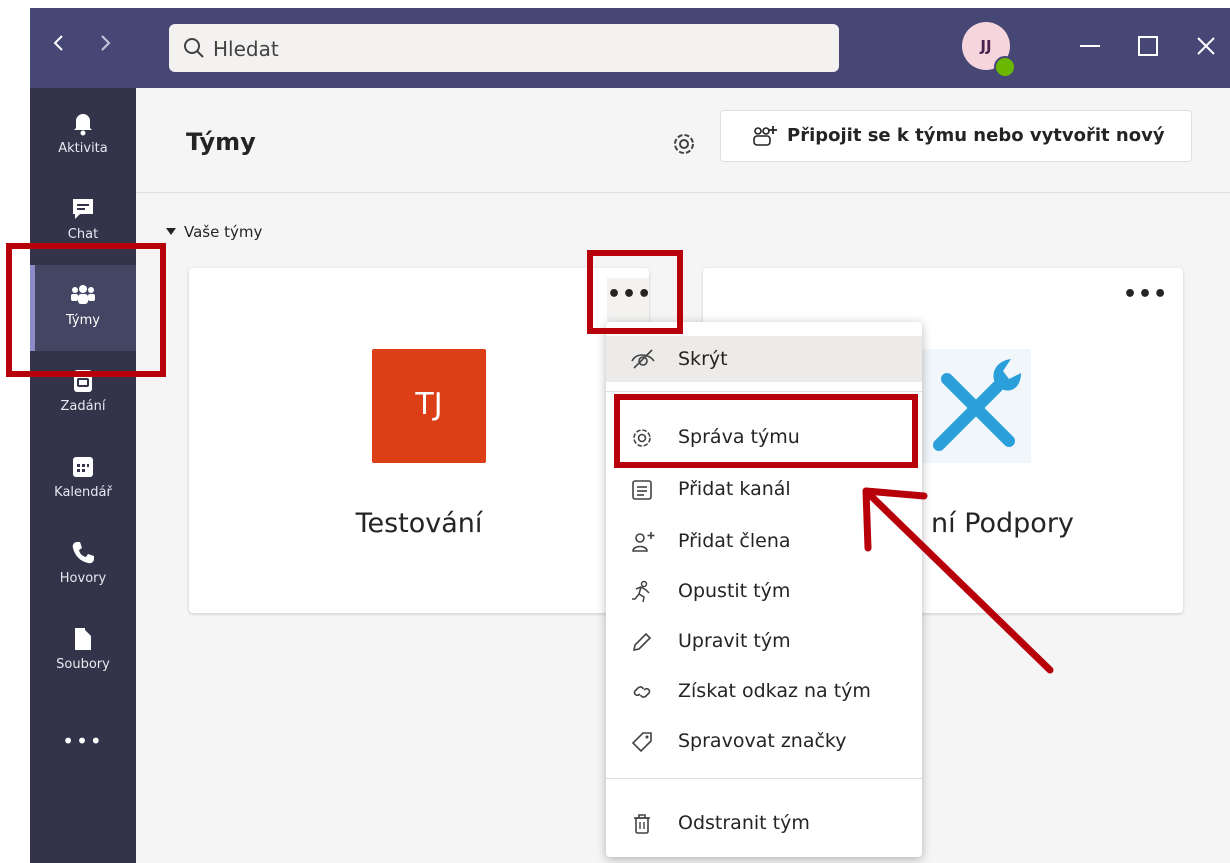 Image resolution: width=1230 pixels, height=863 pixels. What do you see at coordinates (642, 490) in the screenshot?
I see `channel-list-icon` at bounding box center [642, 490].